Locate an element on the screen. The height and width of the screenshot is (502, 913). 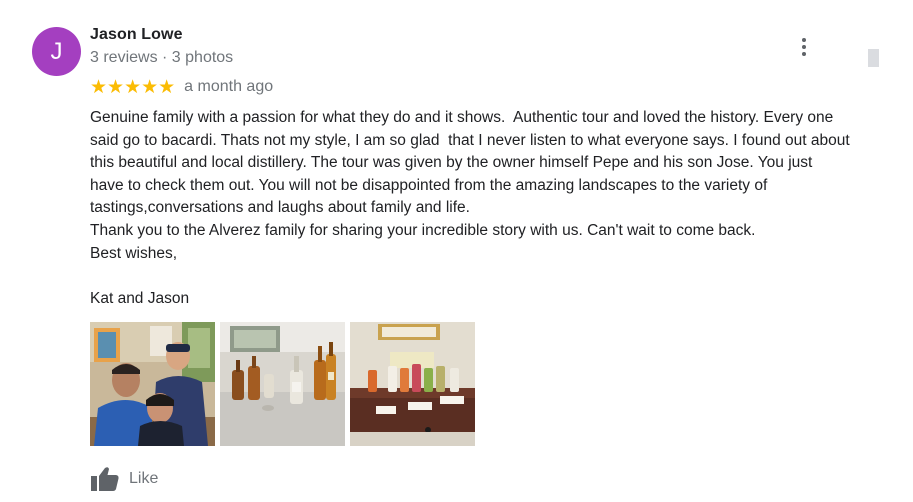
photo-tasting-image is located at coordinates (412, 384).